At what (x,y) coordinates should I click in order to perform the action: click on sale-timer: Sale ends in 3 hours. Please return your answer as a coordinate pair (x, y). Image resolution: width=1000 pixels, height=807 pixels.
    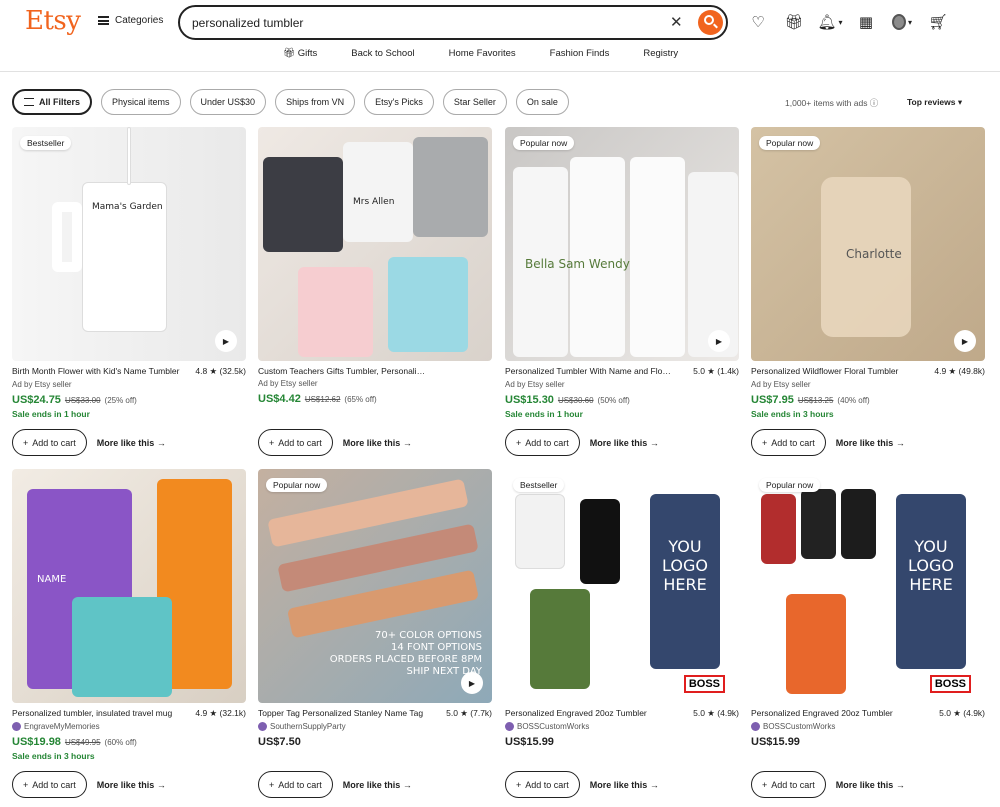
    Looking at the image, I should click on (792, 414).